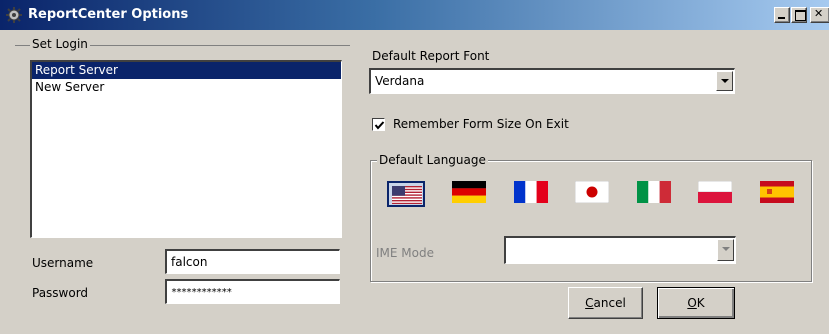 Image resolution: width=829 pixels, height=334 pixels. Describe the element at coordinates (60, 44) in the screenshot. I see `set-login-label: Set Login` at that location.